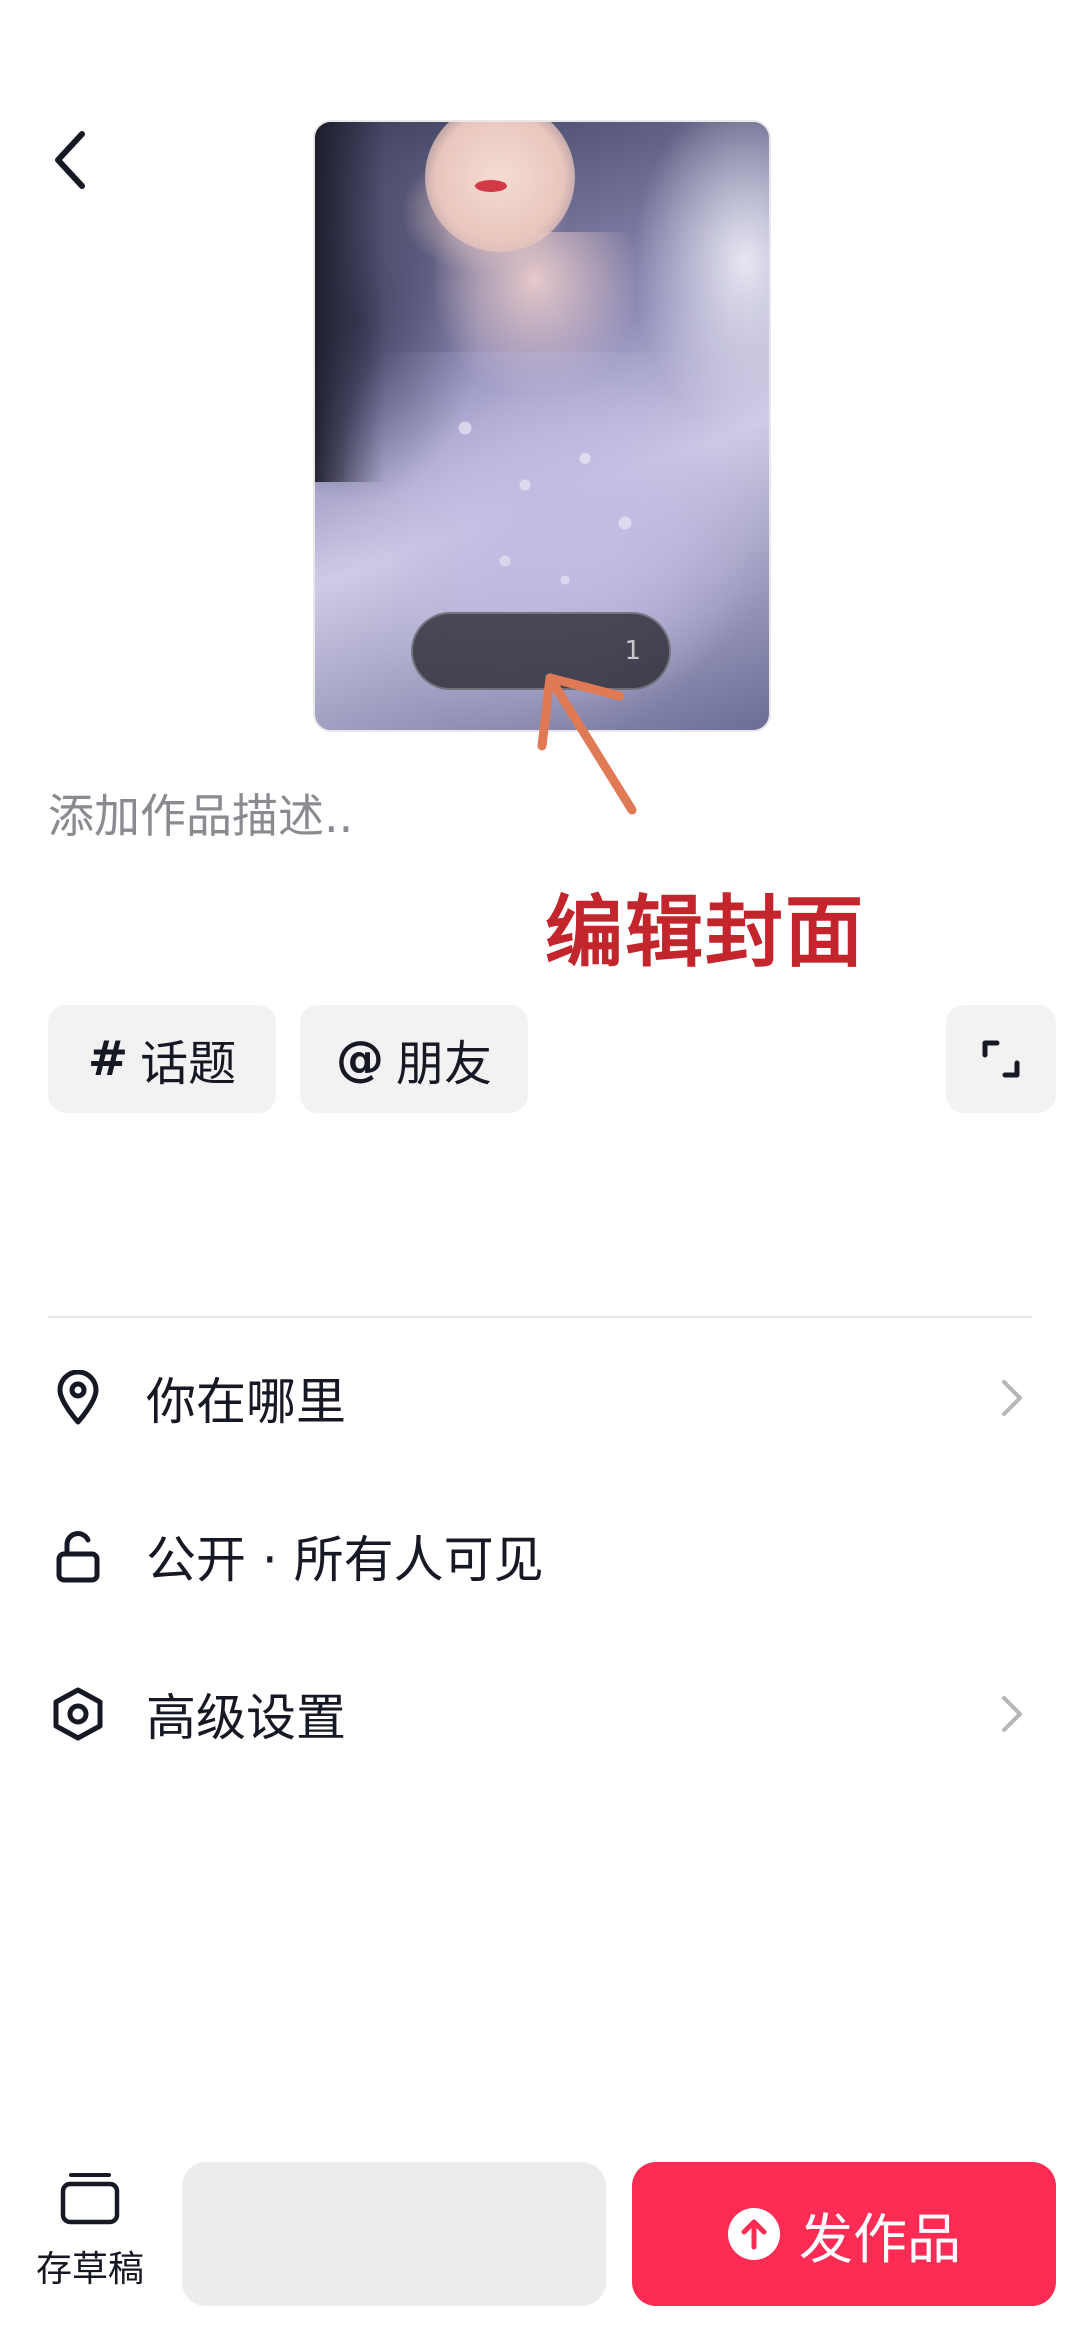 This screenshot has height=2340, width=1080. What do you see at coordinates (200, 813) in the screenshot?
I see `description-input: 添加作品描述..` at bounding box center [200, 813].